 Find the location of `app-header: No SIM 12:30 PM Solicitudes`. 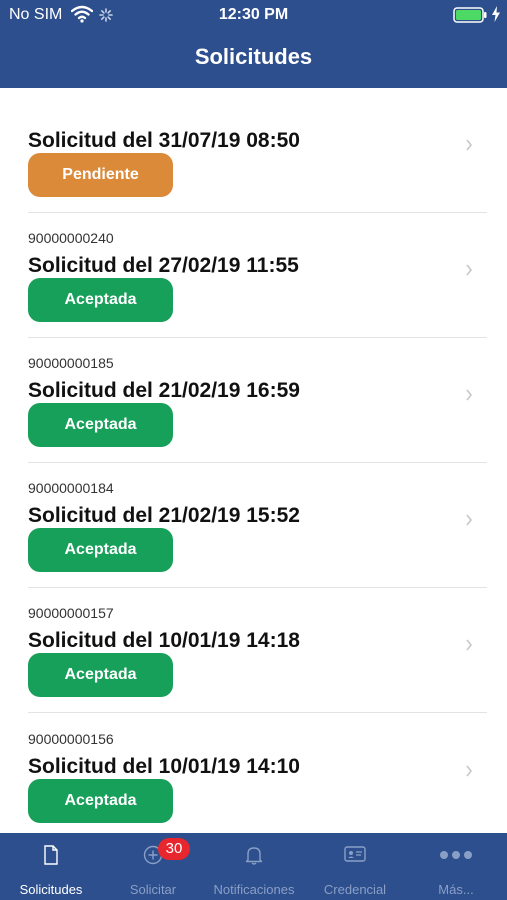

app-header: No SIM 12:30 PM Solicitudes is located at coordinates (253, 44).